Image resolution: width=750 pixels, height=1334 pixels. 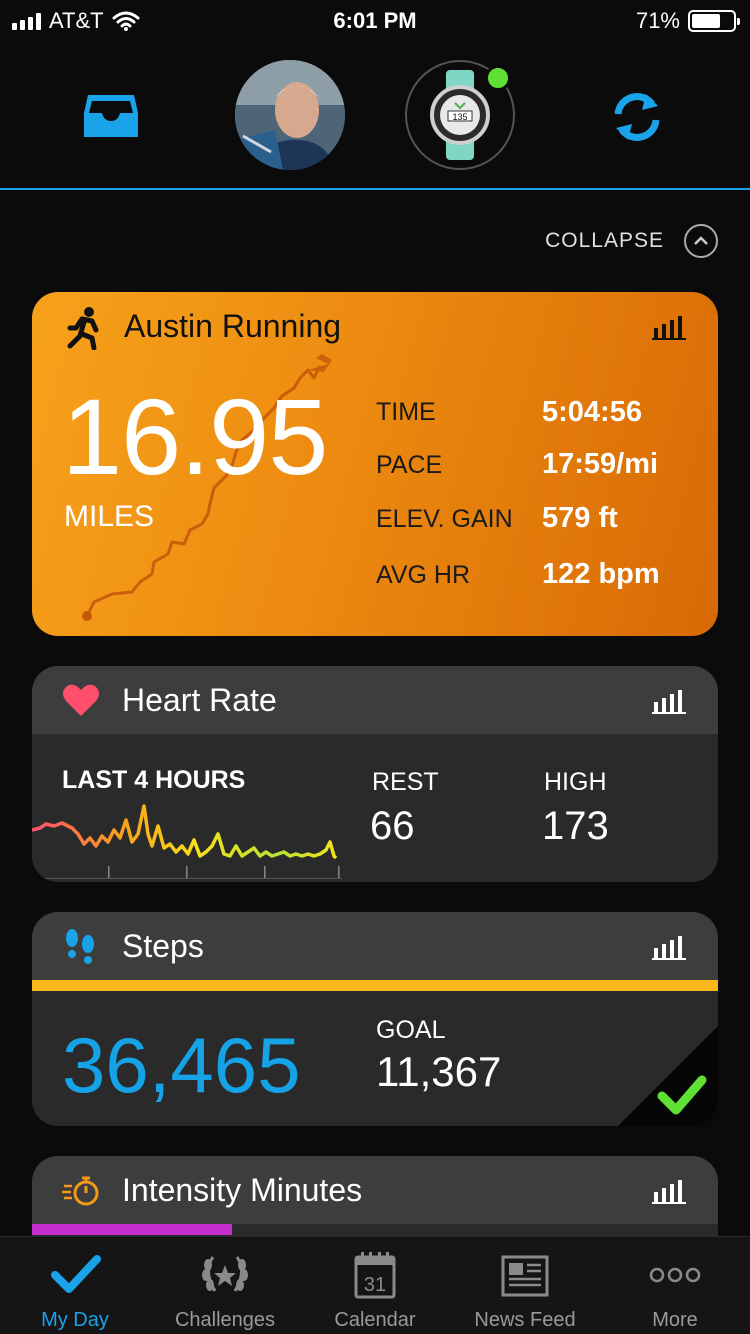 I want to click on intensity-progress-bar, so click(x=132, y=1229).